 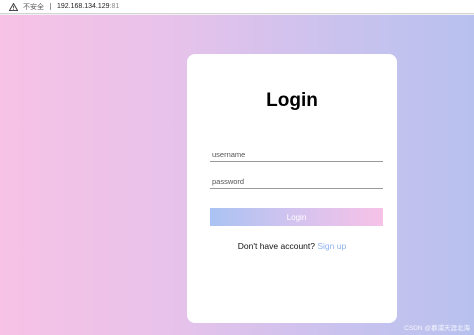 I want to click on watermark: CSDN @慕浦天涯北海, so click(x=437, y=328).